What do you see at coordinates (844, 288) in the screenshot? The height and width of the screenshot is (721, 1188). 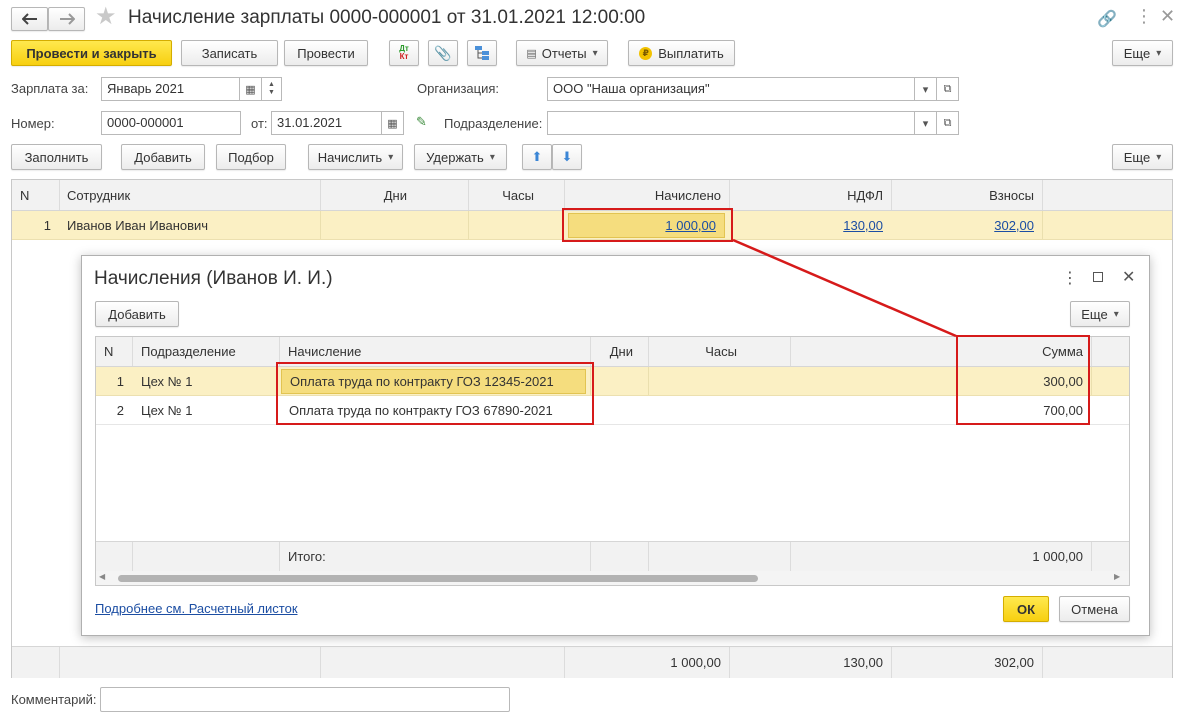 I see `annotation-connector-line` at bounding box center [844, 288].